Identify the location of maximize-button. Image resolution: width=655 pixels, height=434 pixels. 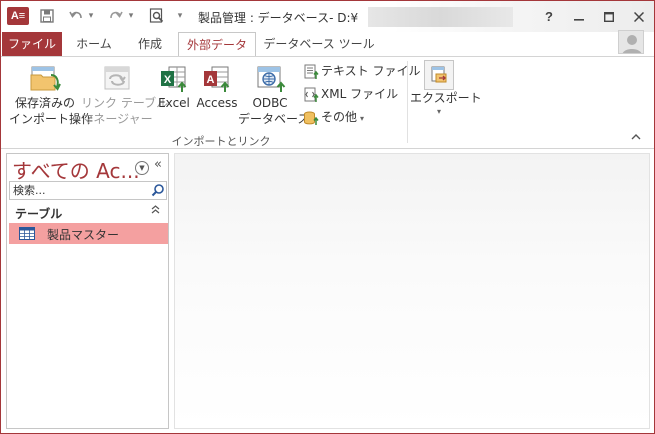
(609, 17).